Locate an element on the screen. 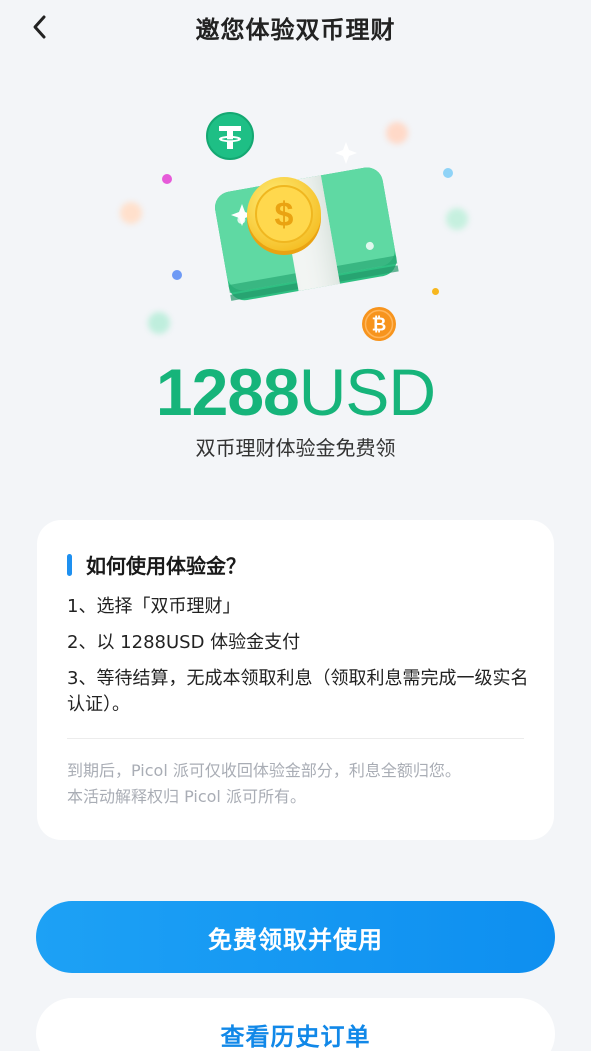 This screenshot has width=591, height=1051. card-heading-text: 如何使用体验金？ is located at coordinates (166, 566).